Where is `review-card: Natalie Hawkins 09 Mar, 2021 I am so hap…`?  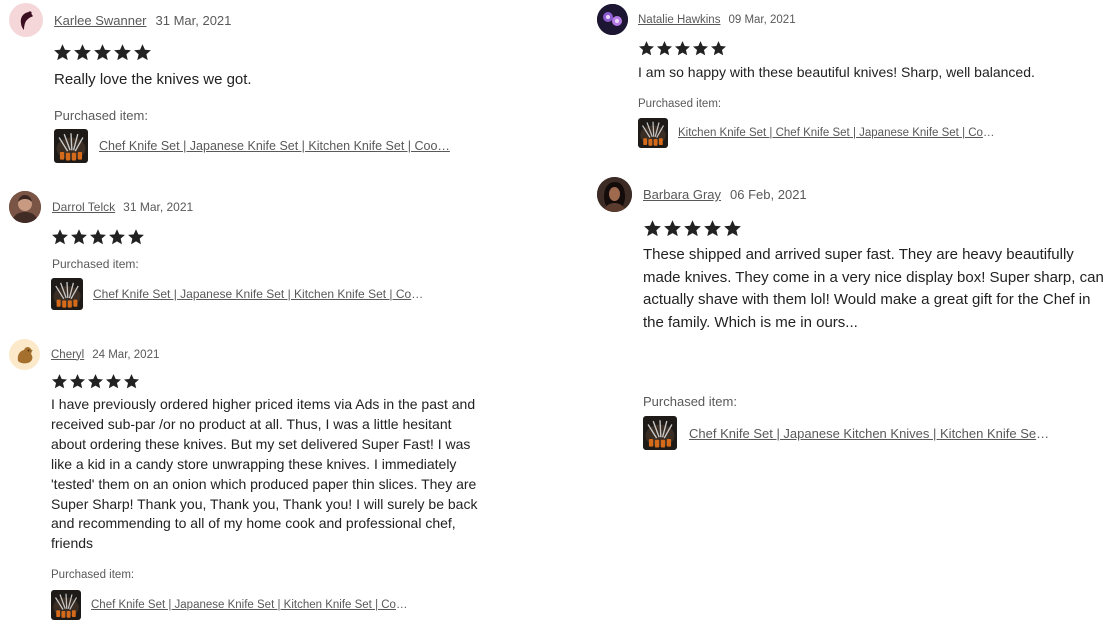
review-card: Natalie Hawkins 09 Mar, 2021 I am so hap… is located at coordinates (837, 79).